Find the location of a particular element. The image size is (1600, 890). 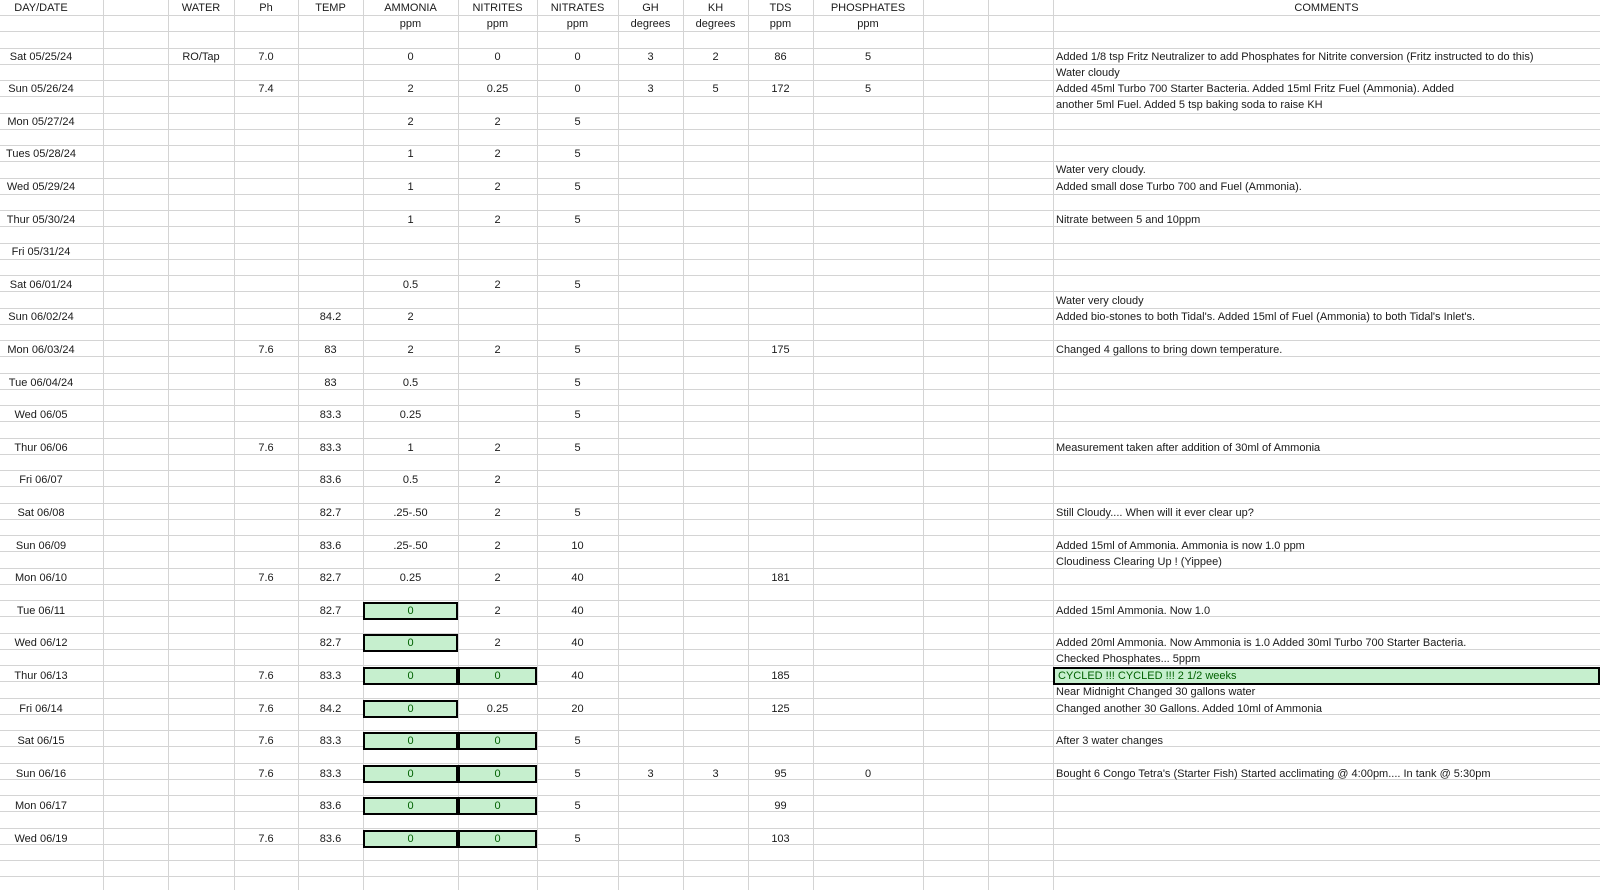

cell-temp: 83 is located at coordinates (330, 383).